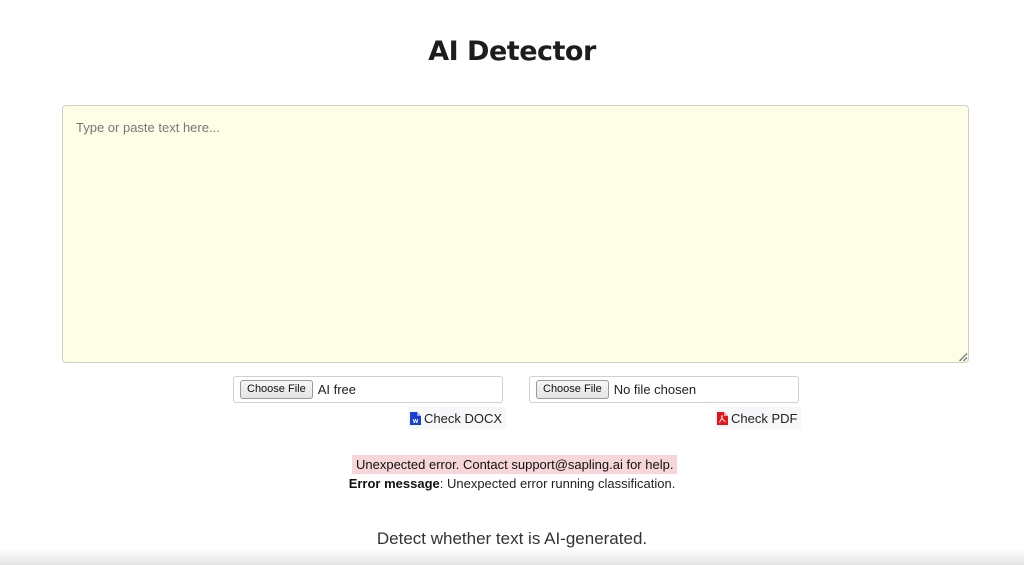 This screenshot has width=1024, height=565. Describe the element at coordinates (336, 389) in the screenshot. I see `docx-file-name: AI free` at that location.